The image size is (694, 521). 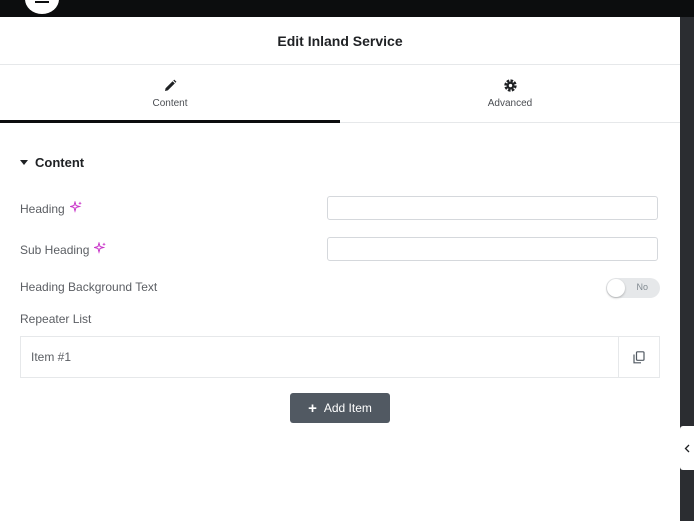 I want to click on chevron-left-icon, so click(x=687, y=448).